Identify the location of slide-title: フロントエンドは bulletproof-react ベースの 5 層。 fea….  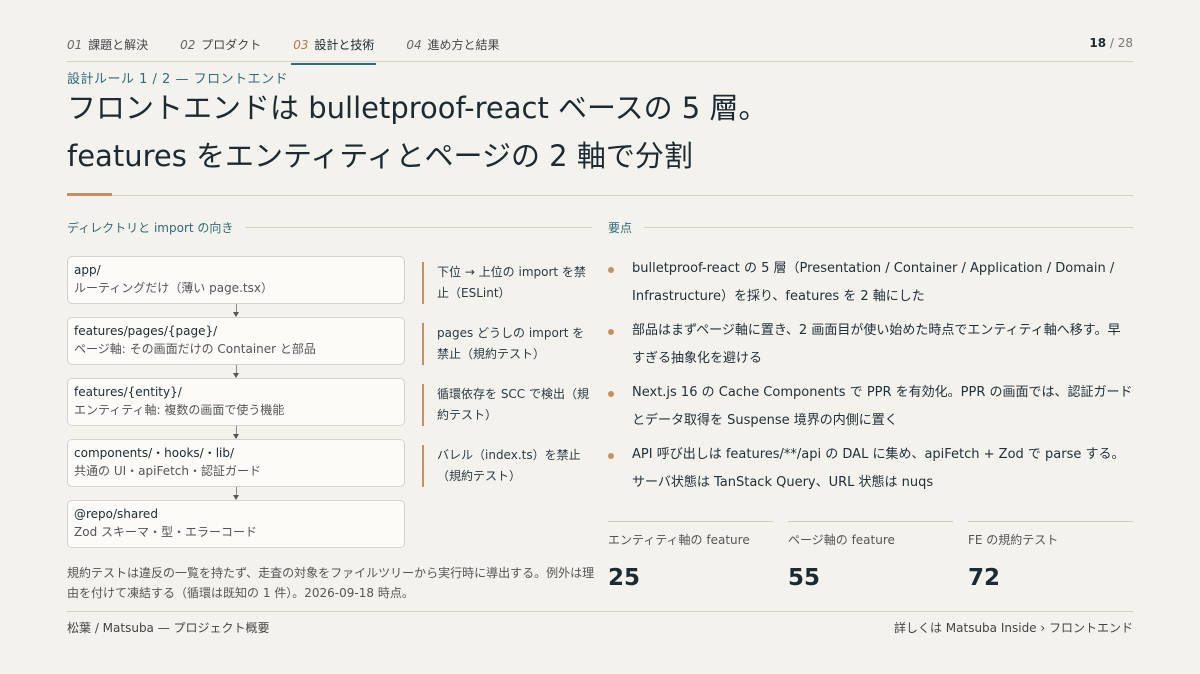
(607, 132).